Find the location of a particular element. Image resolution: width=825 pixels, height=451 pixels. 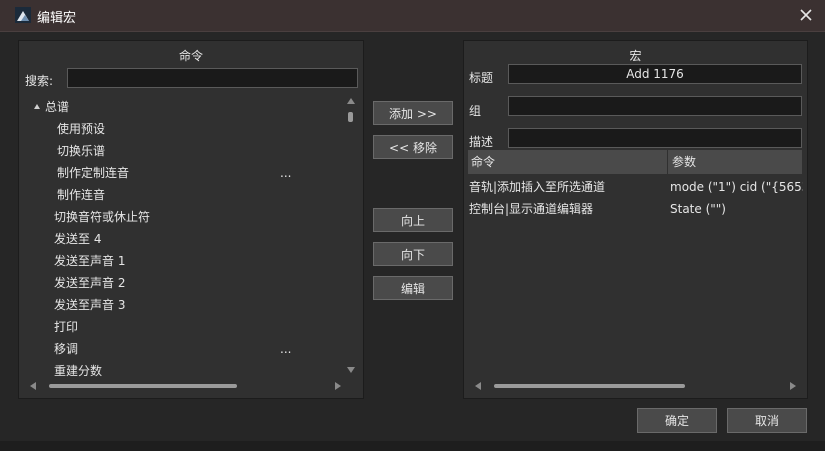

macro-grid-row: 控制台|显示通道编辑器 State ("") is located at coordinates (635, 209).